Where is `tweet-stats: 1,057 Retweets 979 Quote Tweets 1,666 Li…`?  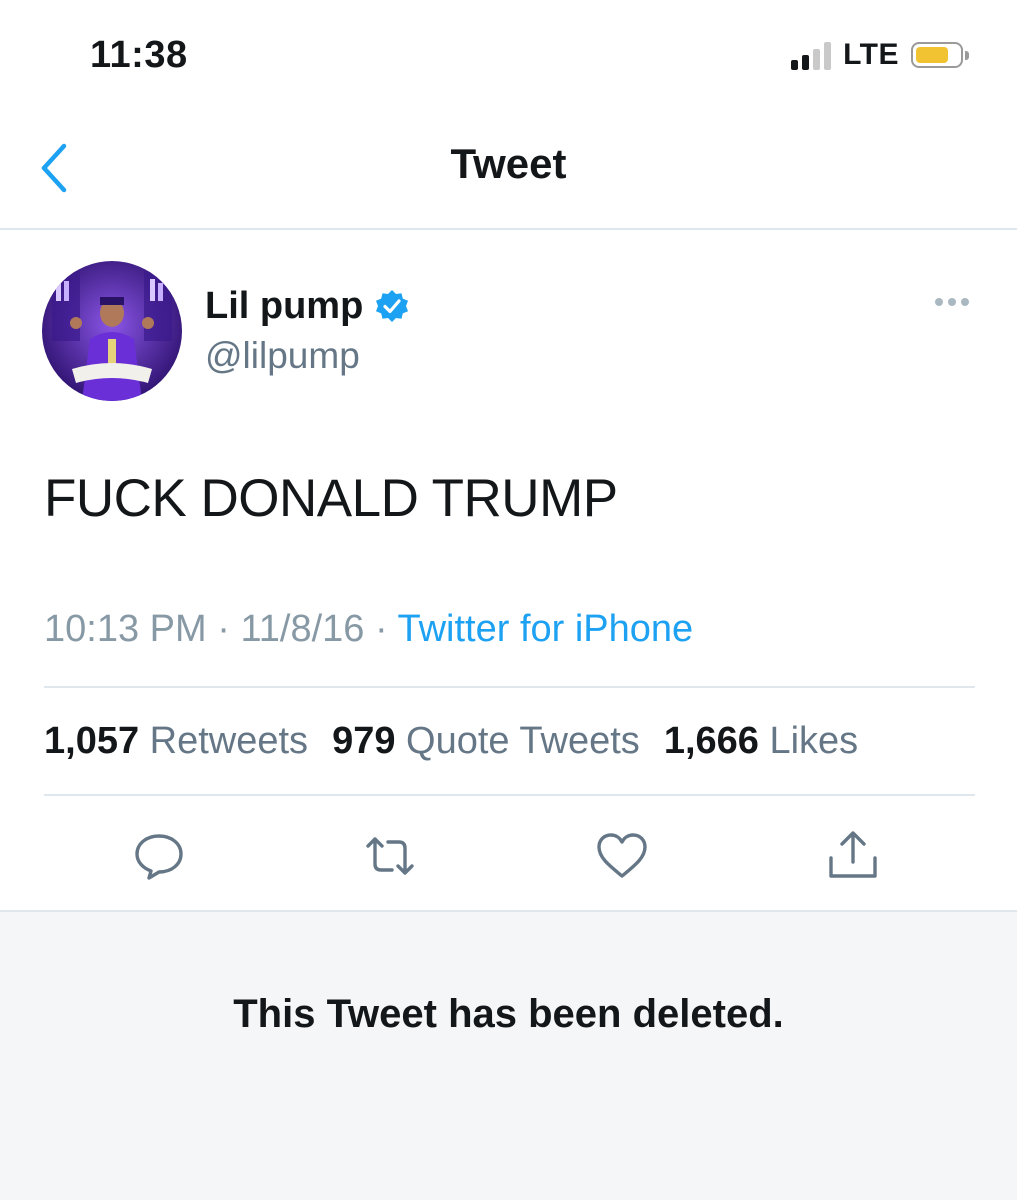 tweet-stats: 1,057 Retweets 979 Quote Tweets 1,666 Li… is located at coordinates (451, 741).